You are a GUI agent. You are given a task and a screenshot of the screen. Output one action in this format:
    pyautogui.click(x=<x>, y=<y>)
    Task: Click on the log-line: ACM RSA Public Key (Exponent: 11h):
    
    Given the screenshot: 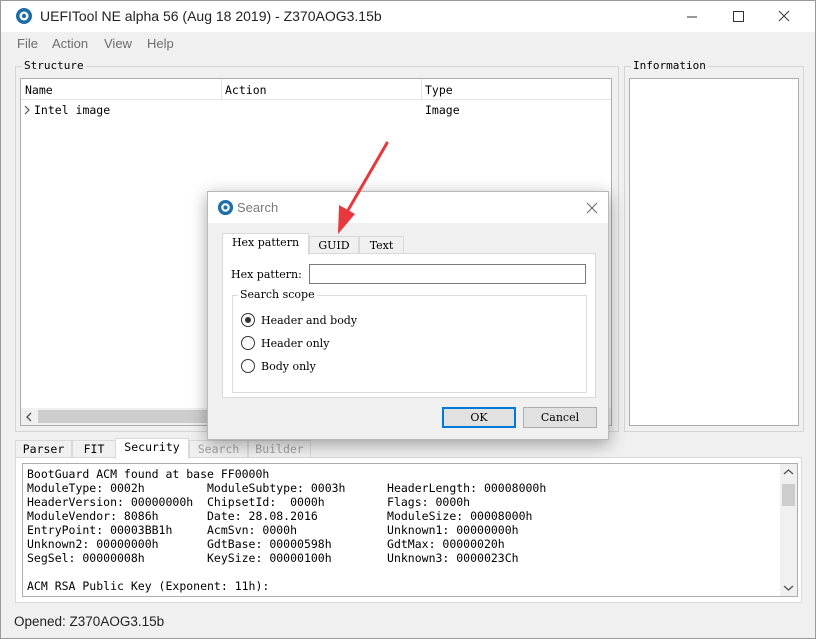 What is the action you would take?
    pyautogui.click(x=148, y=586)
    